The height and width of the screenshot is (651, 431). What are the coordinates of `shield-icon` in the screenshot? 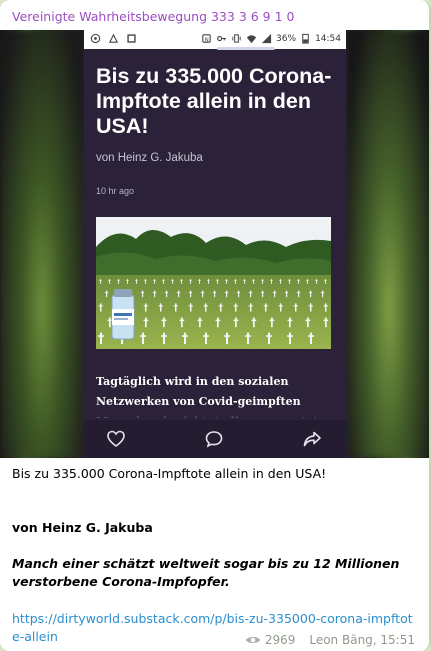 It's located at (95, 38).